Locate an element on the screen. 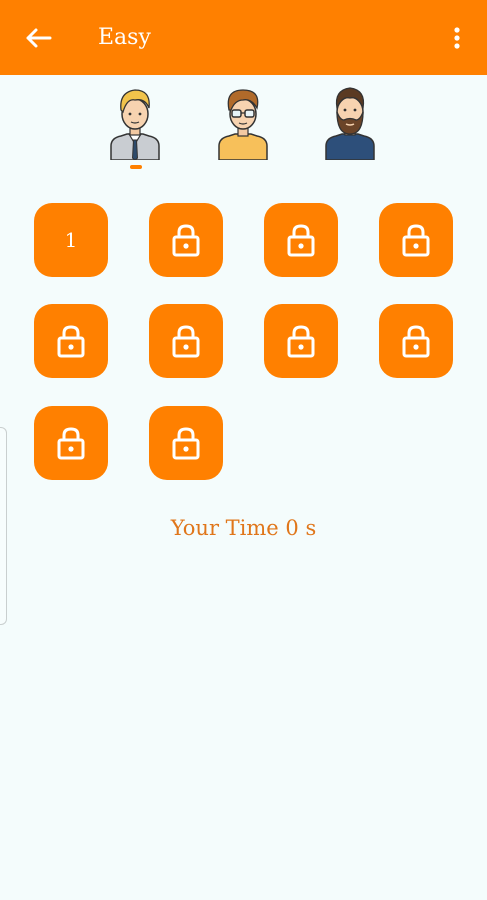 The height and width of the screenshot is (900, 487). time-display: Your Time 0 s is located at coordinates (243, 528).